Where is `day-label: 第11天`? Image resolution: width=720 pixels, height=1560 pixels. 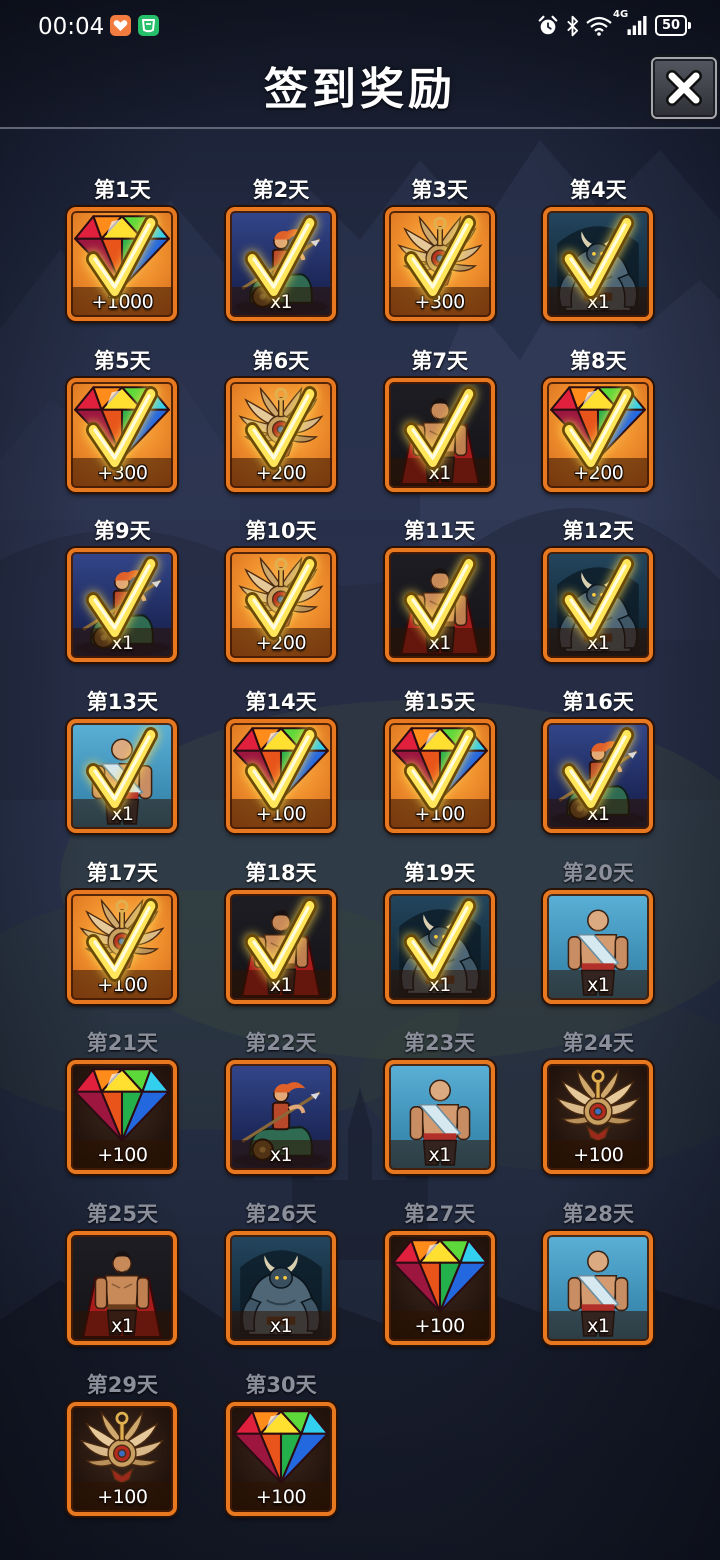
day-label: 第11天 is located at coordinates (440, 531).